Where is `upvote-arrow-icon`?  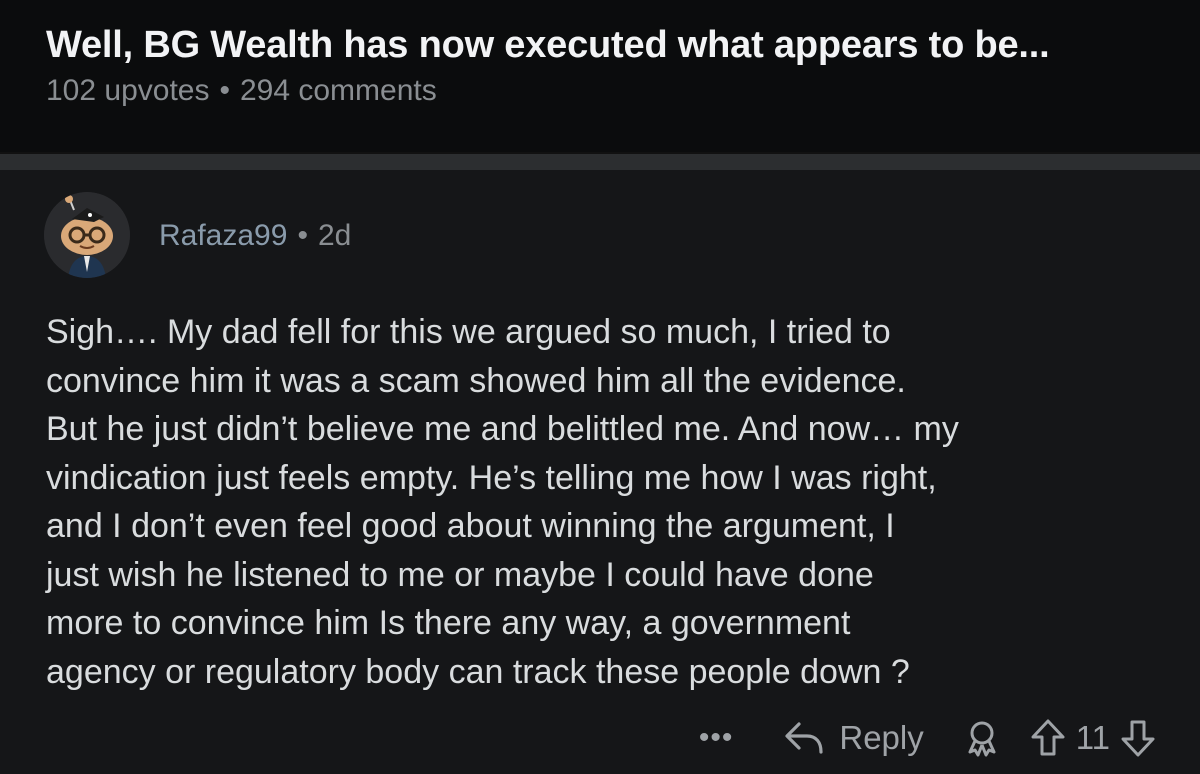
upvote-arrow-icon is located at coordinates (1048, 738).